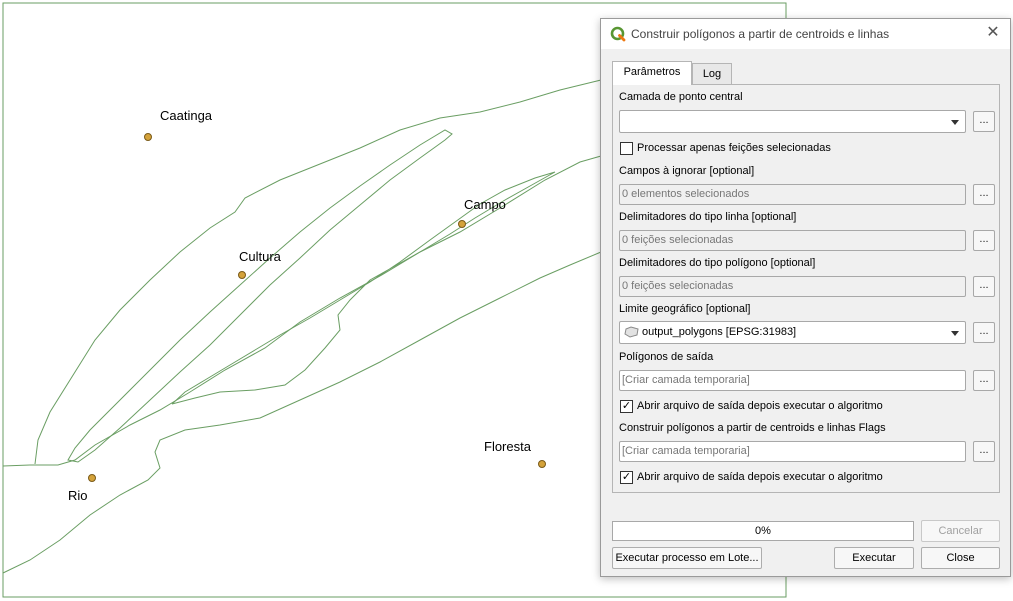  I want to click on place-point-rio, so click(92, 478).